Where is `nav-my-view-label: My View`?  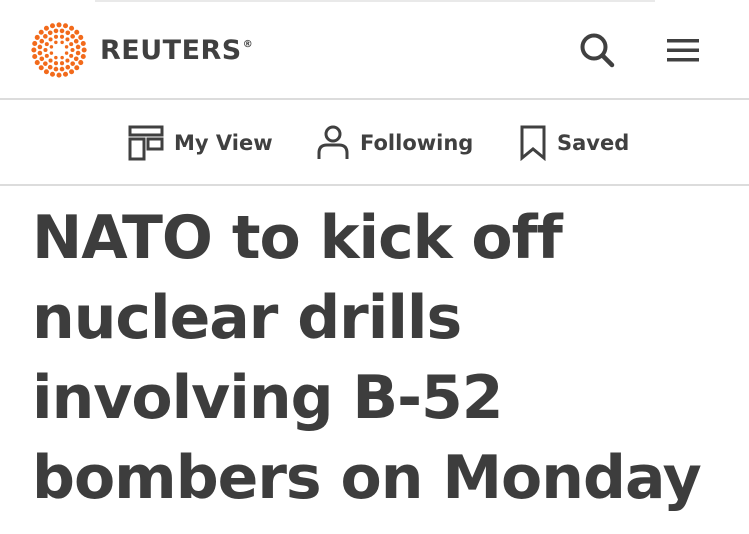 nav-my-view-label: My View is located at coordinates (223, 143).